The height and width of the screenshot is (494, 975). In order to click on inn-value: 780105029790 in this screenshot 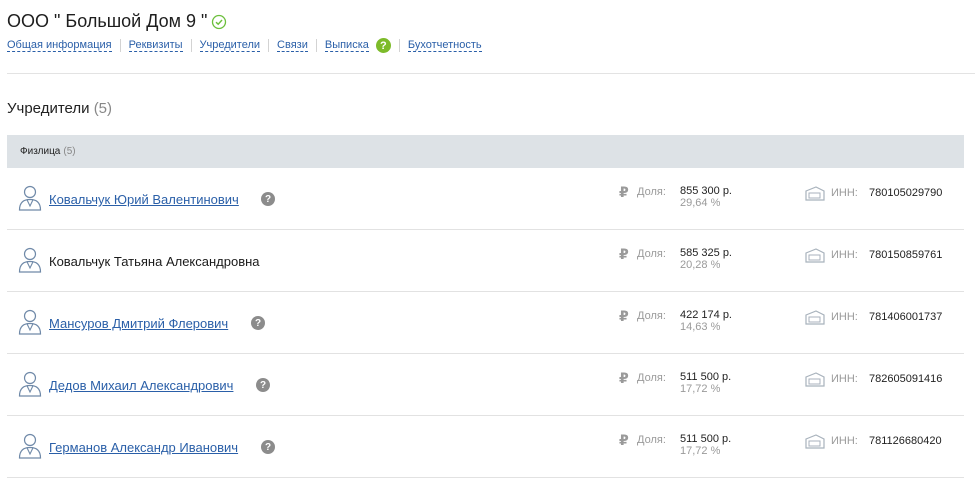, I will do `click(906, 193)`.